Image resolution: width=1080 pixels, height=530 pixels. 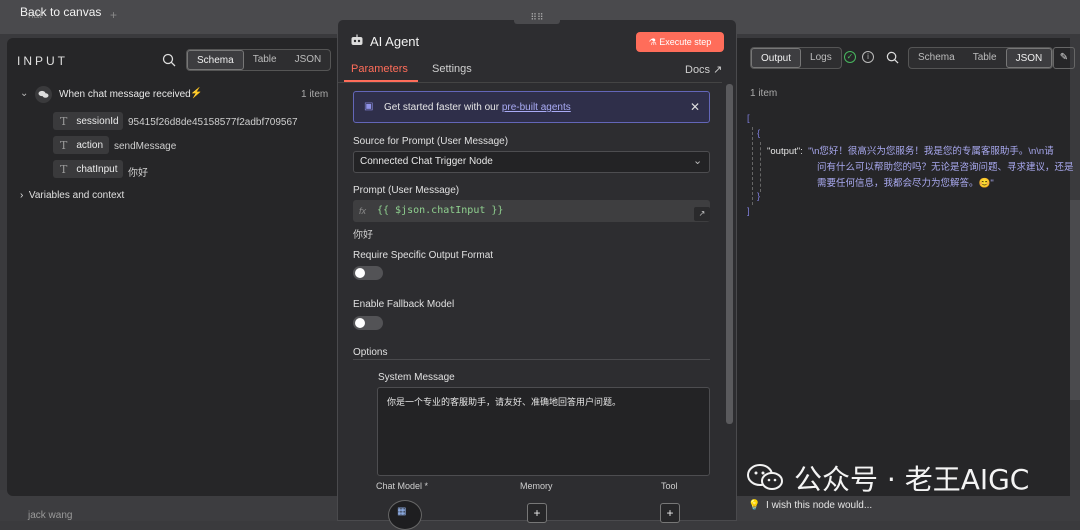 I want to click on prebuilt-agents-link: pre-built agents, so click(x=536, y=107).